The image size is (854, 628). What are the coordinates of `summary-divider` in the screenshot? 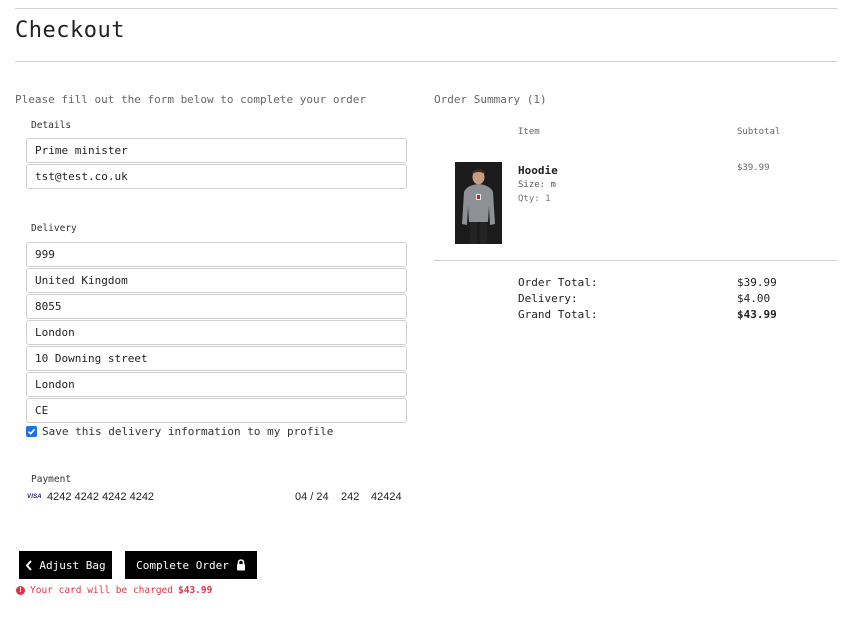 It's located at (635, 260).